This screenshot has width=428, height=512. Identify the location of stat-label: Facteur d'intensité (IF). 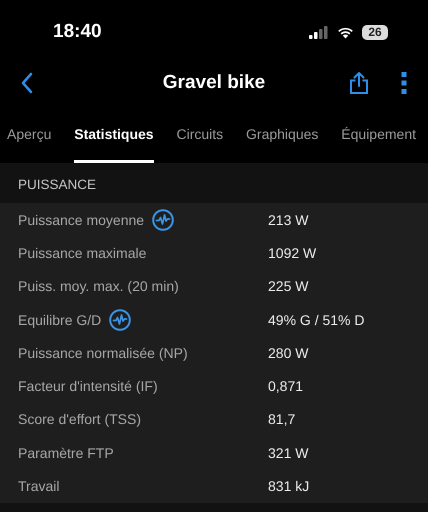
(88, 386).